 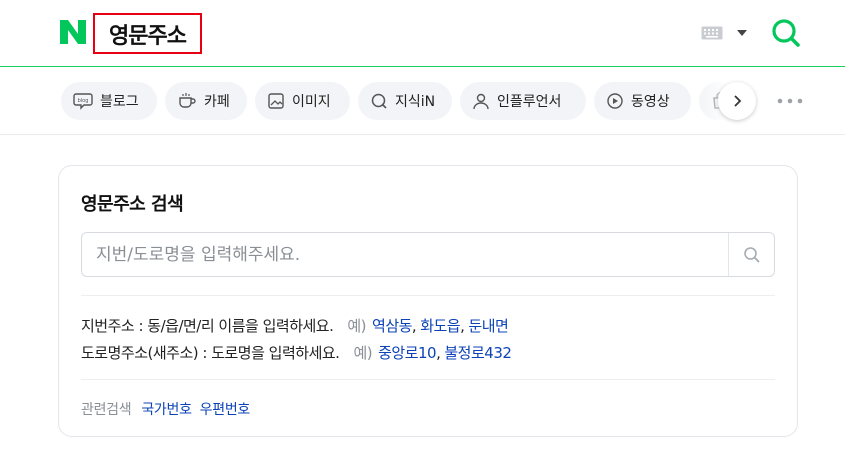 What do you see at coordinates (210, 353) in the screenshot?
I see `guide-text: 도로명주소(새주소) : 도로명을 입력하세요.` at bounding box center [210, 353].